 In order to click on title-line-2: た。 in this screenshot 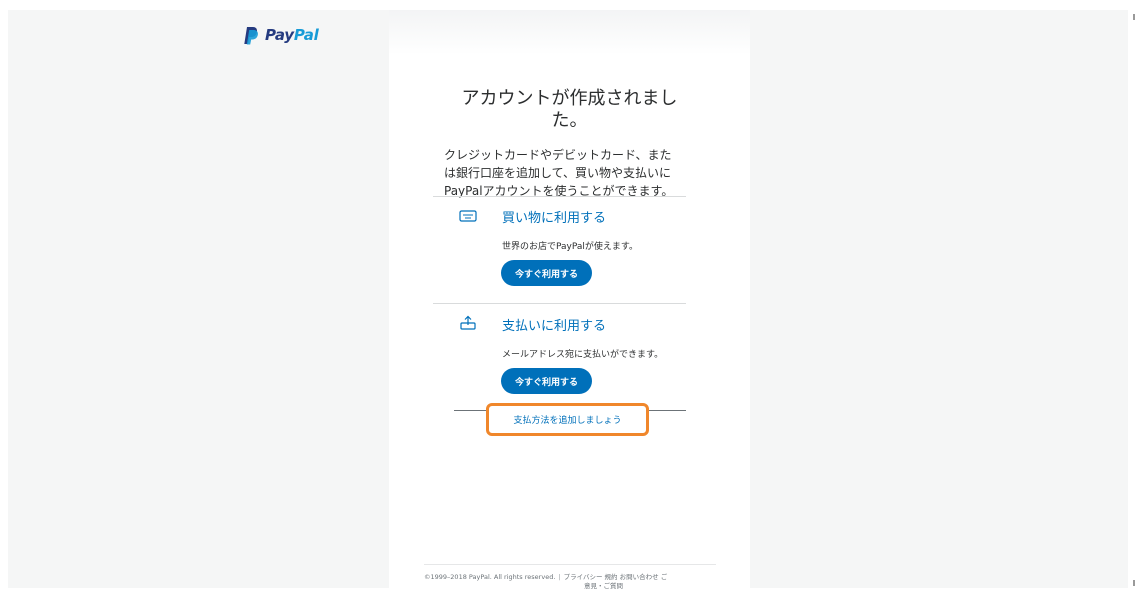, I will do `click(569, 120)`.